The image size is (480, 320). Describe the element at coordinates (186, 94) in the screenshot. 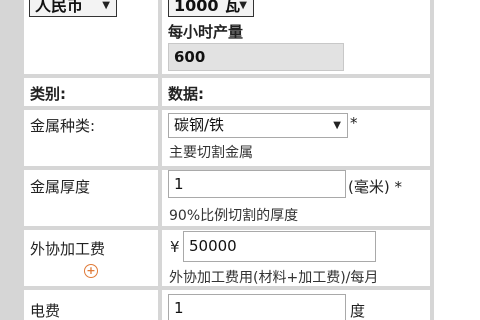

I see `data-header: 数据:` at that location.